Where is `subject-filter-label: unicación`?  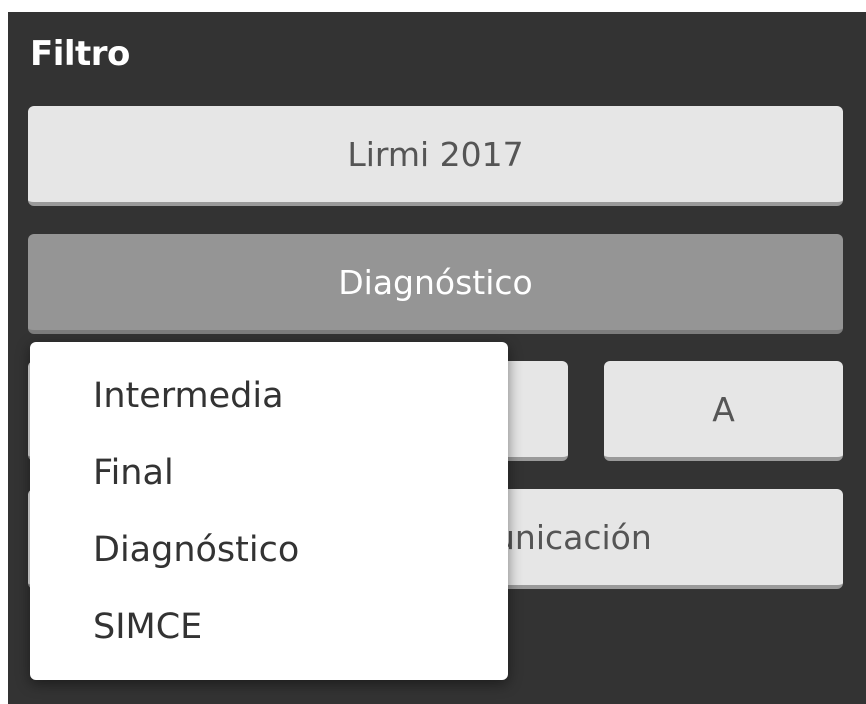 subject-filter-label: unicación is located at coordinates (573, 537).